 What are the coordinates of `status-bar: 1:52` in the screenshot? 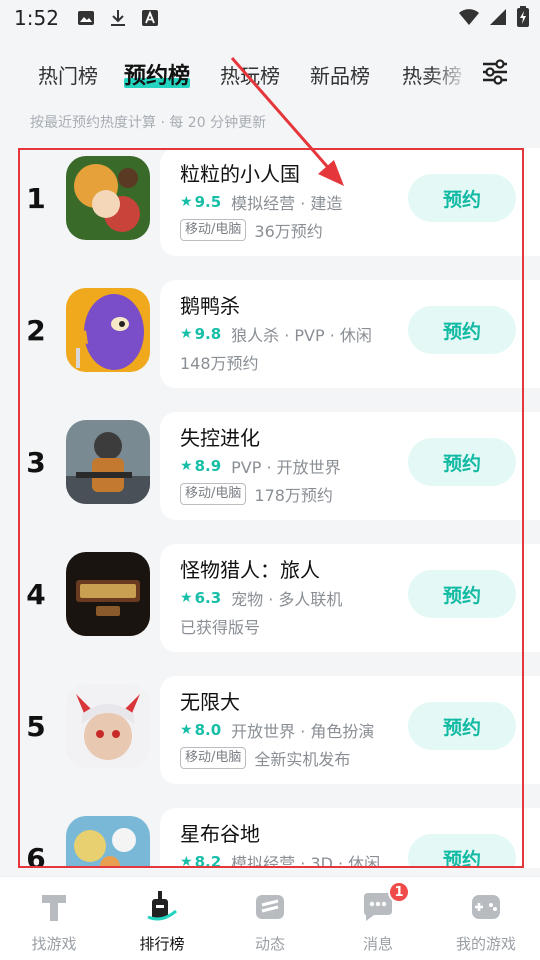 It's located at (270, 18).